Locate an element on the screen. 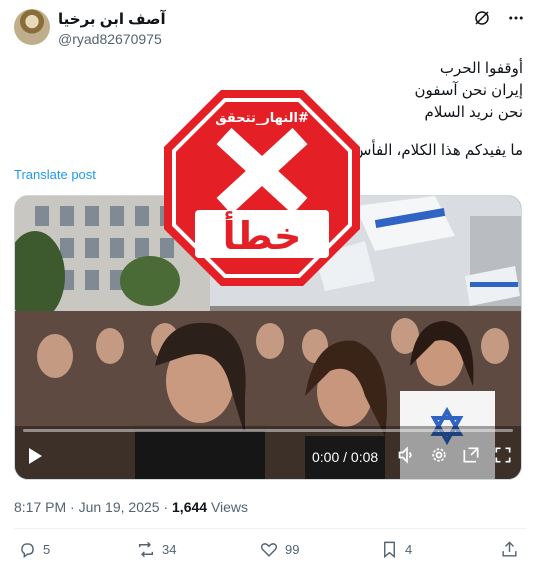 The image size is (540, 565). video-time: 0:00 / 0:08 is located at coordinates (345, 457).